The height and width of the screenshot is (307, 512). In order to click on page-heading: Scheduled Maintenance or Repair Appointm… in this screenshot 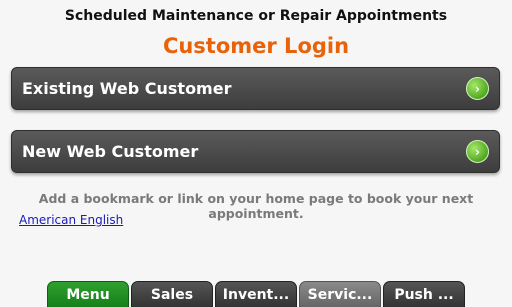, I will do `click(256, 16)`.